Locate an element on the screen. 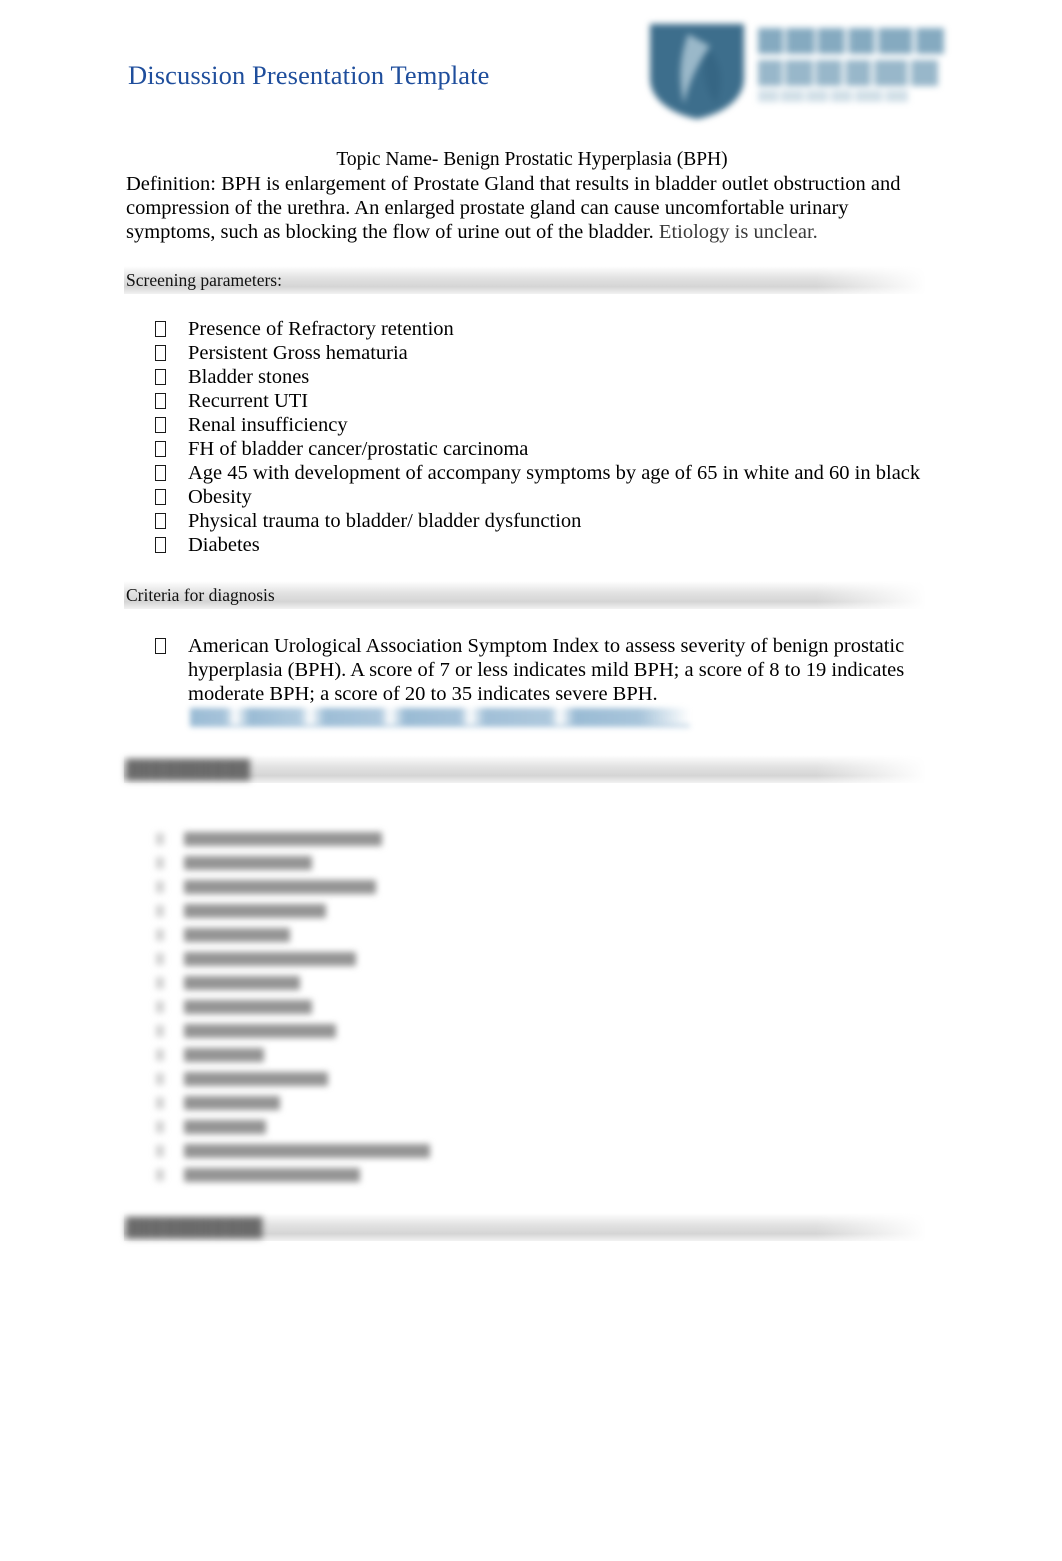 The image size is (1062, 1561). section-heading-criteria-for-diagnosis: Criteria for diagnosis is located at coordinates (530, 595).